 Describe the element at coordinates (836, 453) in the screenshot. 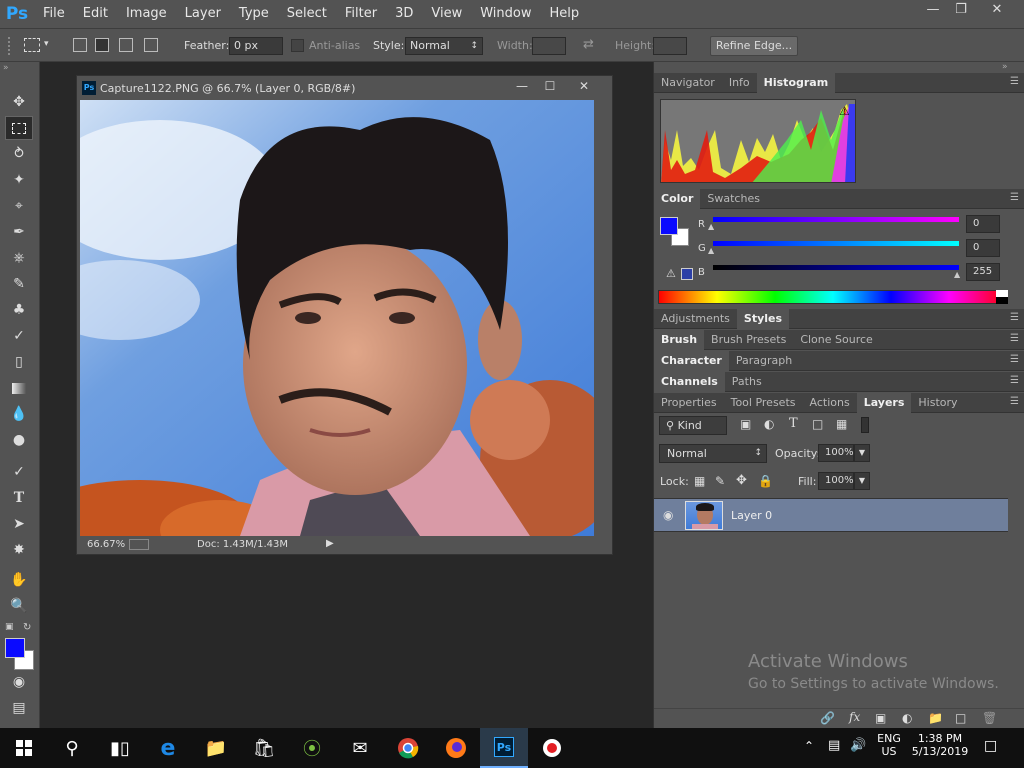

I see `opacity-value: 100%` at that location.